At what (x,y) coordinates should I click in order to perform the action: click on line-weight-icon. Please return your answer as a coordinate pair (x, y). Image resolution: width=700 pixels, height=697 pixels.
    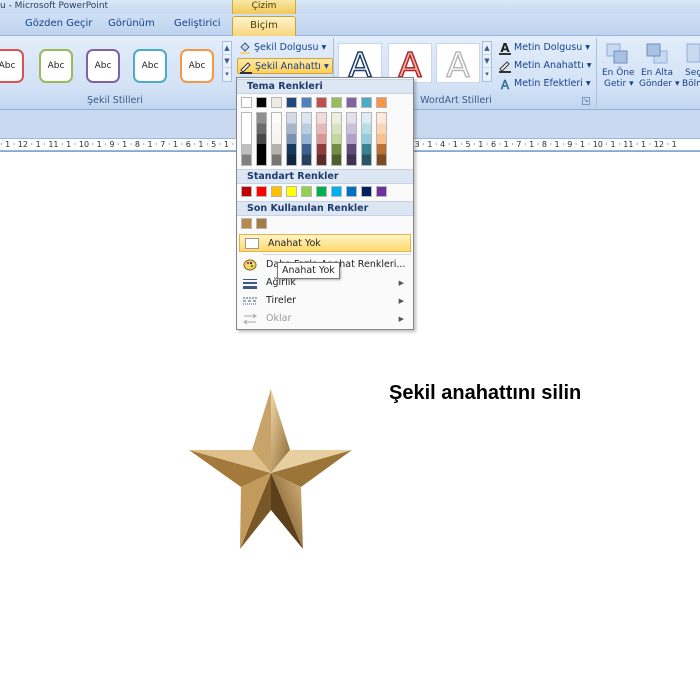
    Looking at the image, I should click on (250, 284).